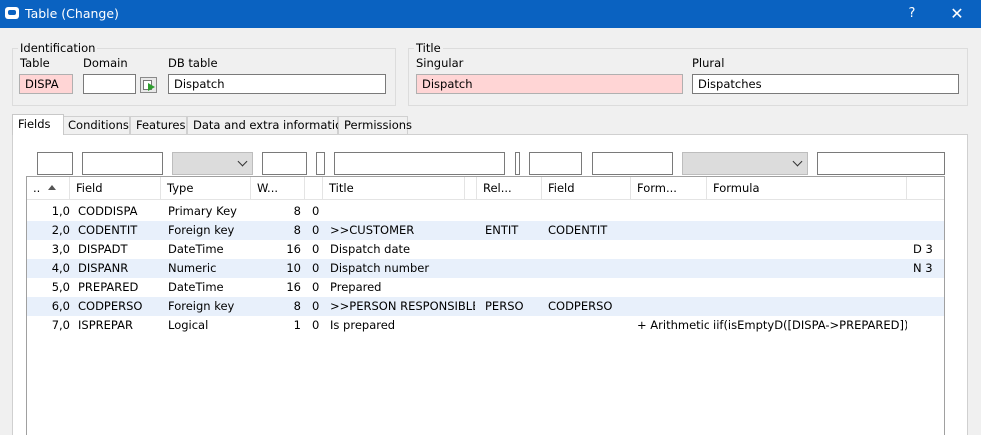 The height and width of the screenshot is (435, 981). Describe the element at coordinates (320, 163) in the screenshot. I see `filter-decimals-input` at that location.